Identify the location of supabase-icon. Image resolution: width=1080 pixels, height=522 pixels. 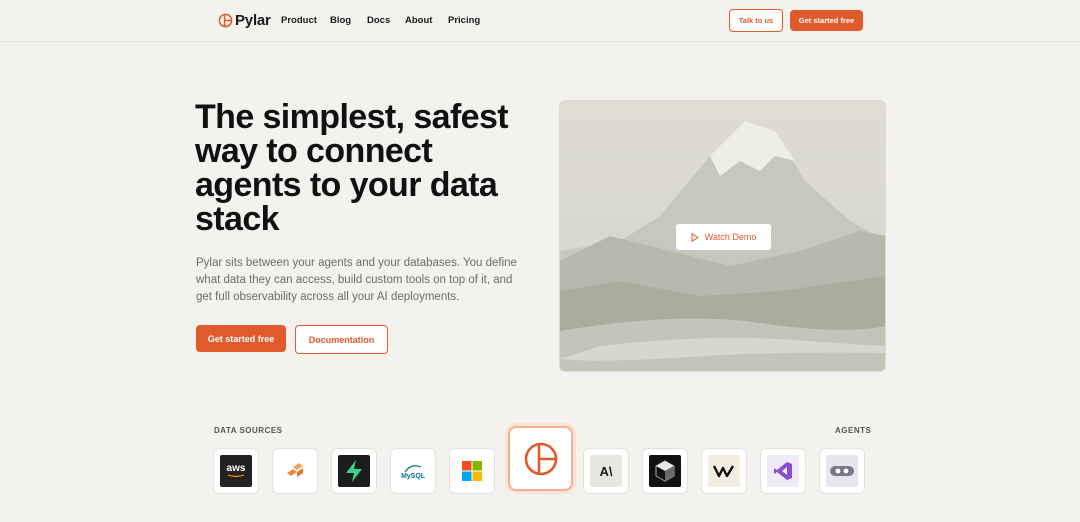
(354, 471).